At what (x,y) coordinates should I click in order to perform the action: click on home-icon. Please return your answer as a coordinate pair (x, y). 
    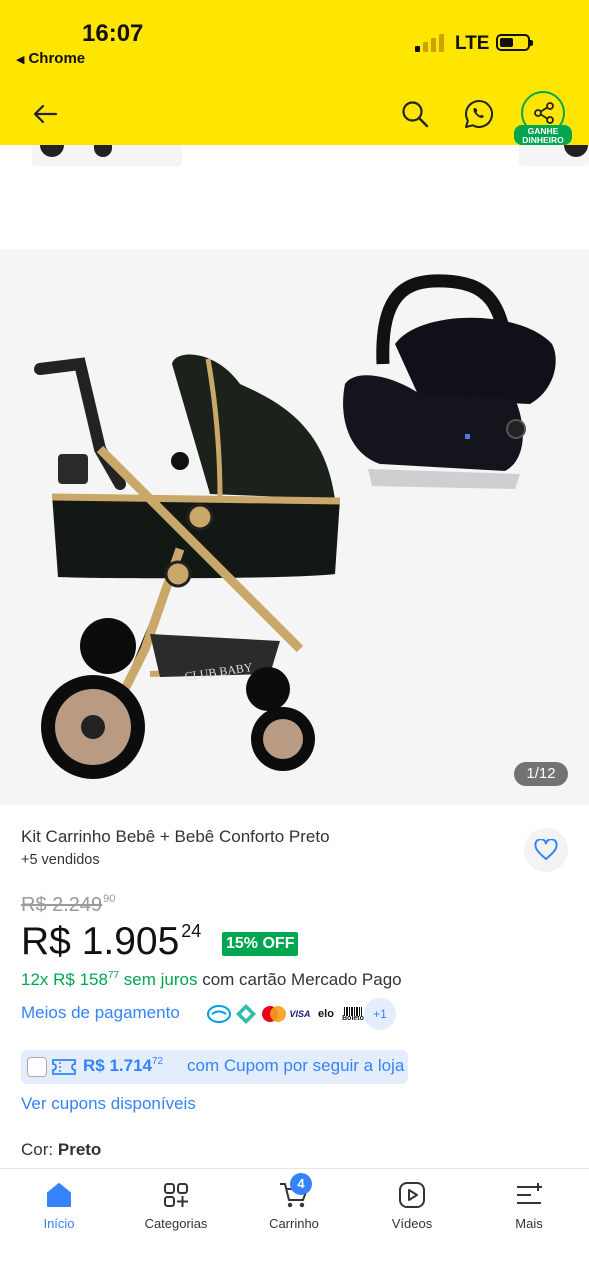
    Looking at the image, I should click on (59, 1195).